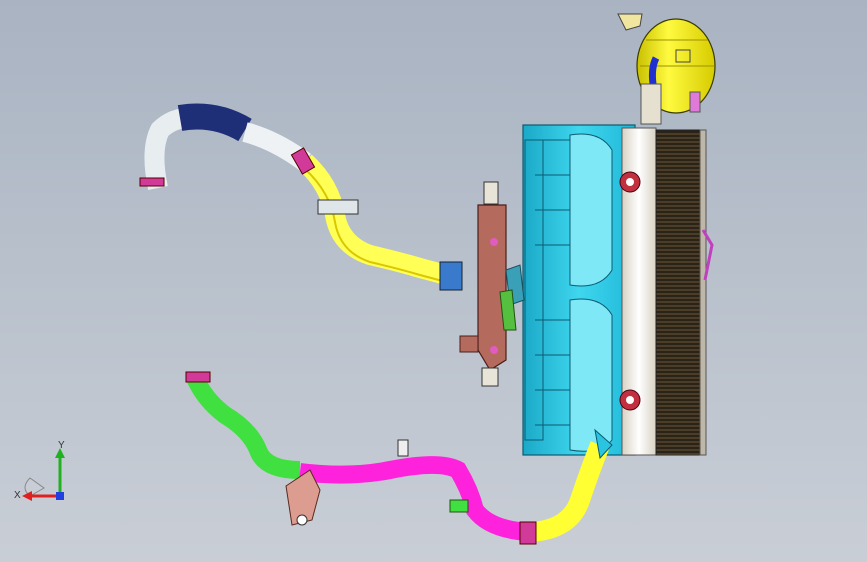 The width and height of the screenshot is (867, 562). Describe the element at coordinates (61, 445) in the screenshot. I see `y-axis-label: Y` at that location.